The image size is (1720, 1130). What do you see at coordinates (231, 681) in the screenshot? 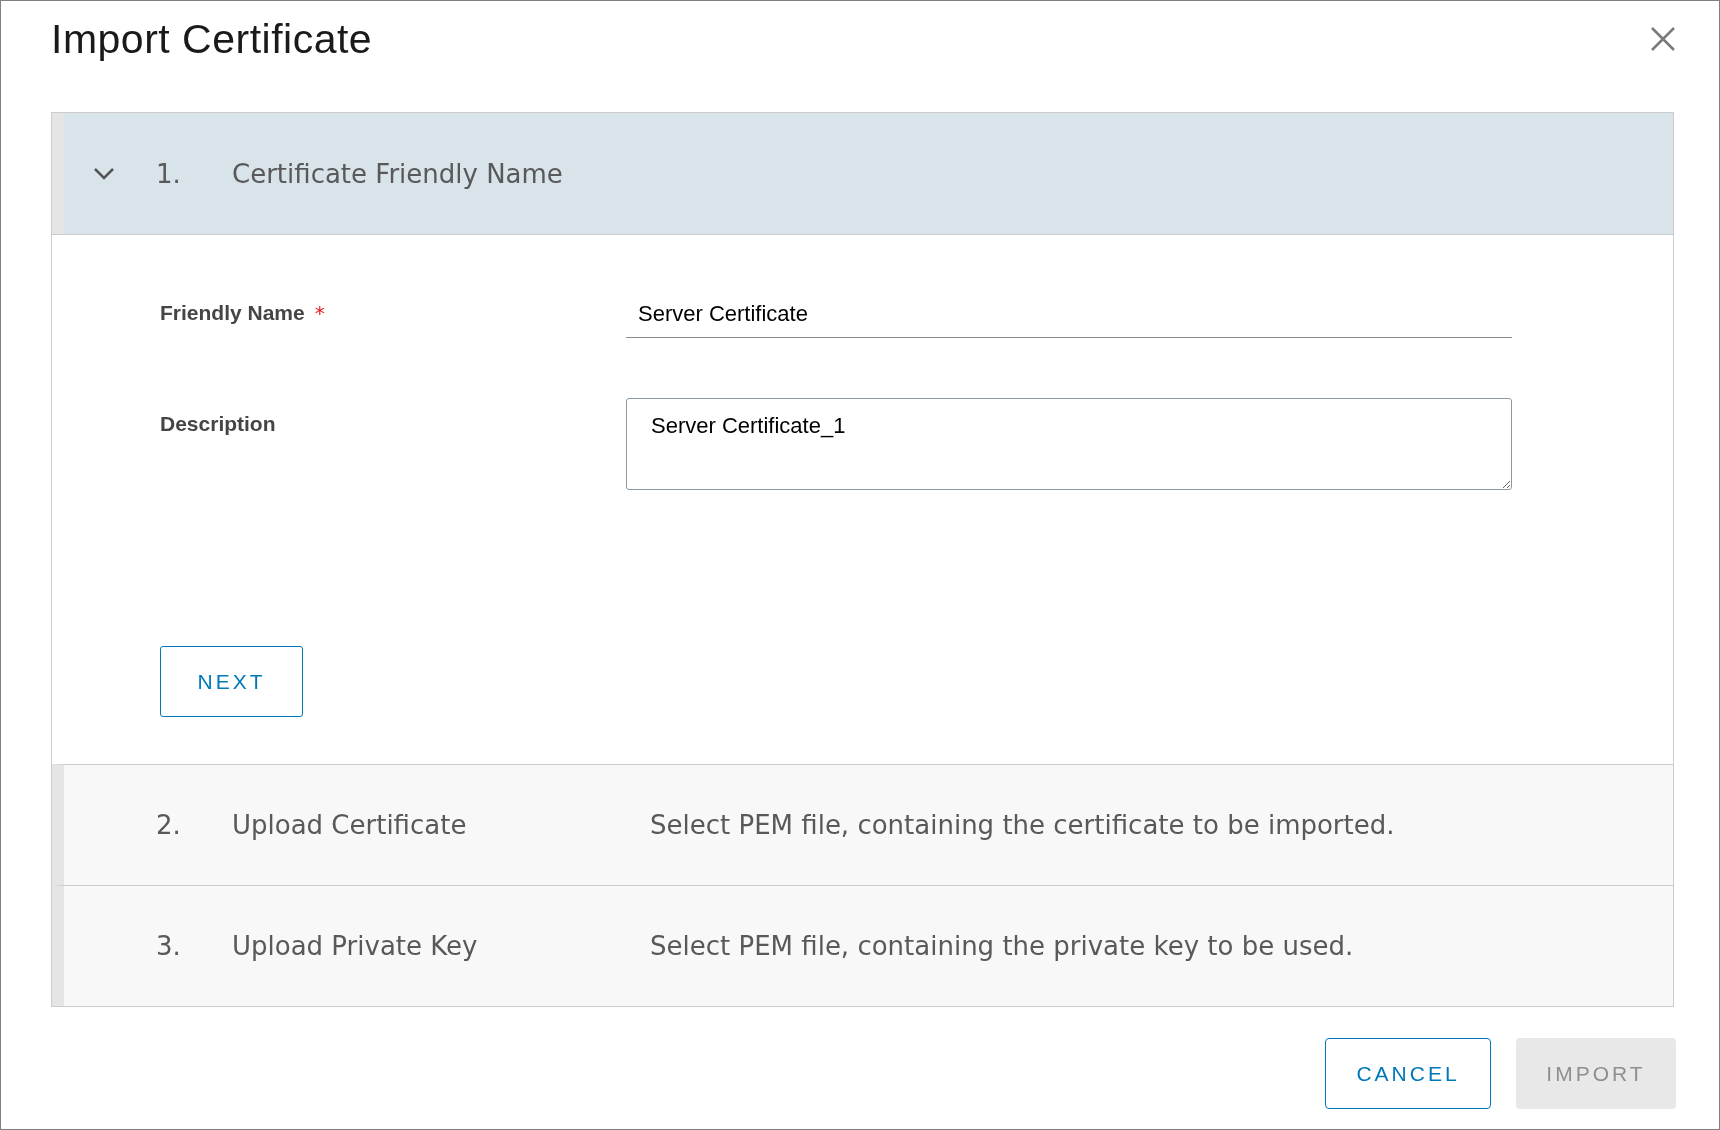
I see `next-button: NEXT` at bounding box center [231, 681].